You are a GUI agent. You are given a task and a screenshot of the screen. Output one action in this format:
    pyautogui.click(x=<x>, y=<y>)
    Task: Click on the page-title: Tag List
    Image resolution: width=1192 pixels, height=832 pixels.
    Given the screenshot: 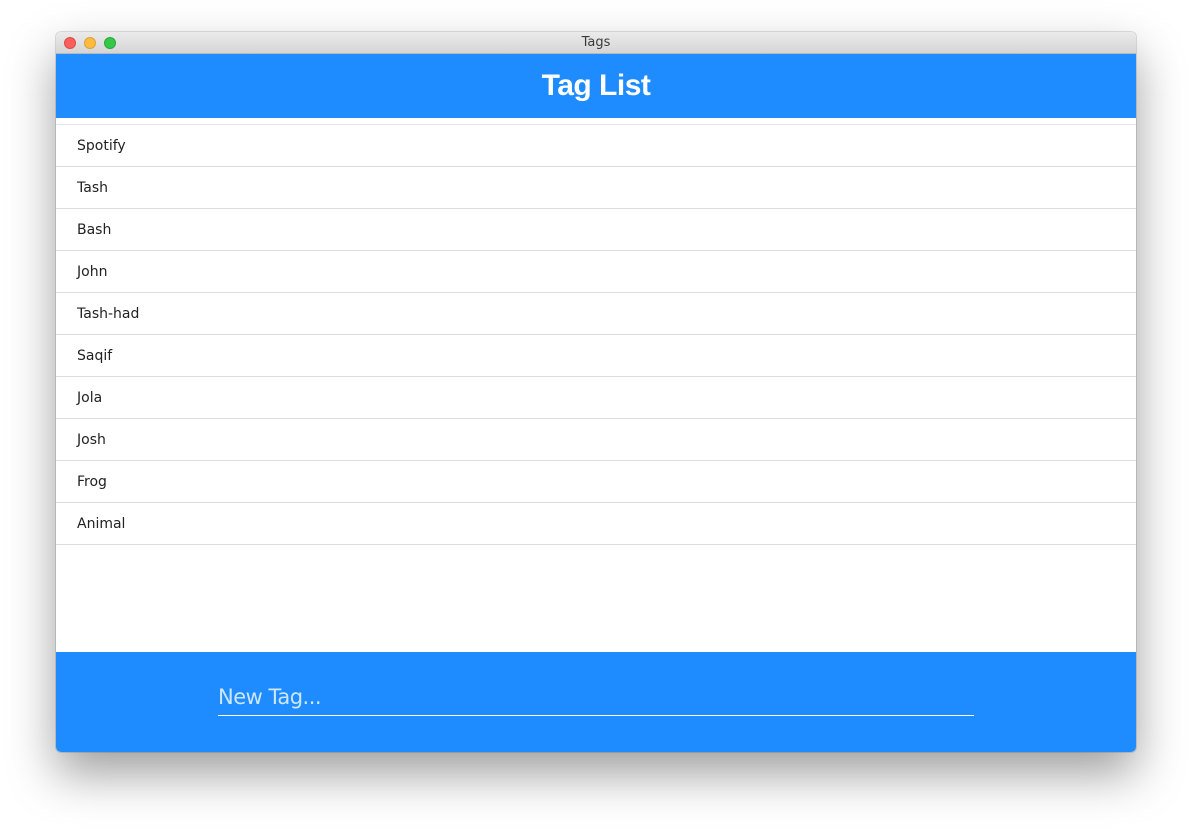 What is the action you would take?
    pyautogui.click(x=596, y=85)
    